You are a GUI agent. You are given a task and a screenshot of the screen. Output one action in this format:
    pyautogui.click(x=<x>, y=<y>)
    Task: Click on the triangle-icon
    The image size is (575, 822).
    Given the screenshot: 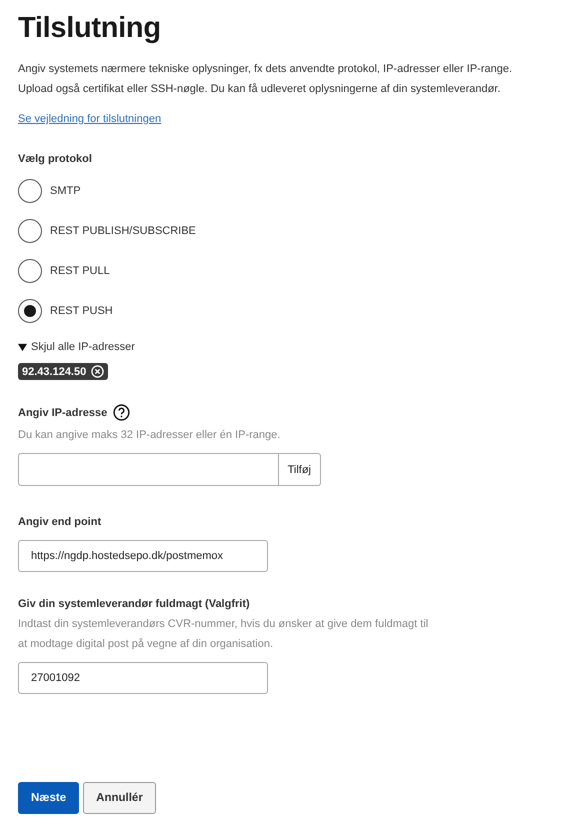 What is the action you would take?
    pyautogui.click(x=22, y=347)
    